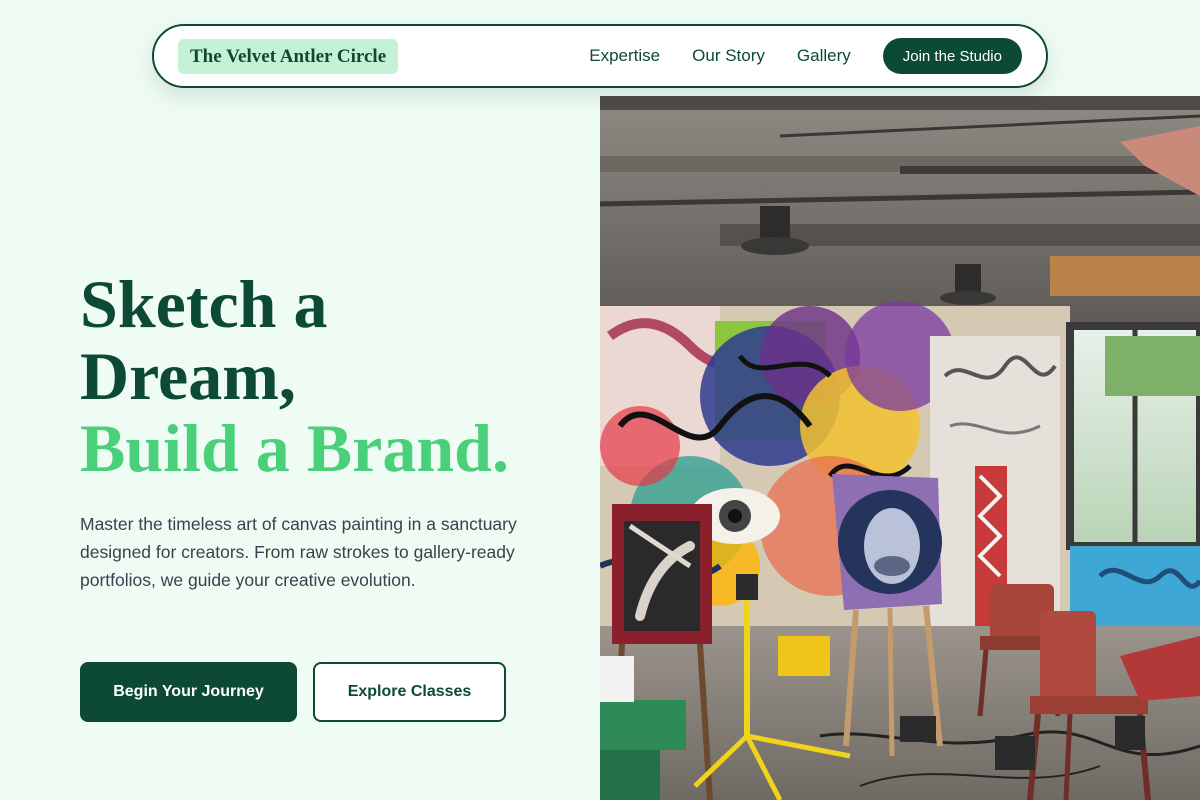 This screenshot has width=1200, height=800. What do you see at coordinates (188, 376) in the screenshot?
I see `hero-title-line-2: Dream,` at bounding box center [188, 376].